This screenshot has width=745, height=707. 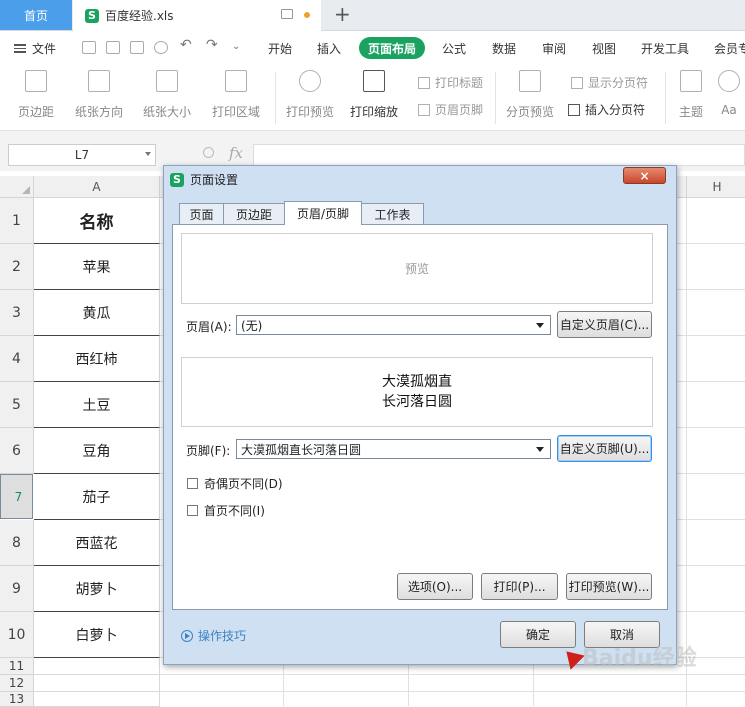 What do you see at coordinates (342, 14) in the screenshot?
I see `new-tab-button: +` at bounding box center [342, 14].